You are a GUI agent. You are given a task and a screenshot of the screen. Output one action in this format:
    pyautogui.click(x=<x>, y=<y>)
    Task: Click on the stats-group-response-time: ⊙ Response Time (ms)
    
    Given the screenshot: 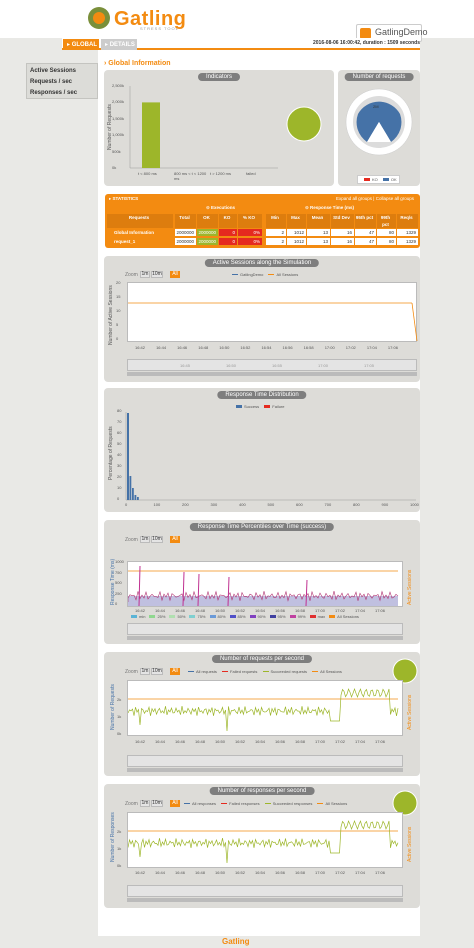 What is the action you would take?
    pyautogui.click(x=329, y=207)
    